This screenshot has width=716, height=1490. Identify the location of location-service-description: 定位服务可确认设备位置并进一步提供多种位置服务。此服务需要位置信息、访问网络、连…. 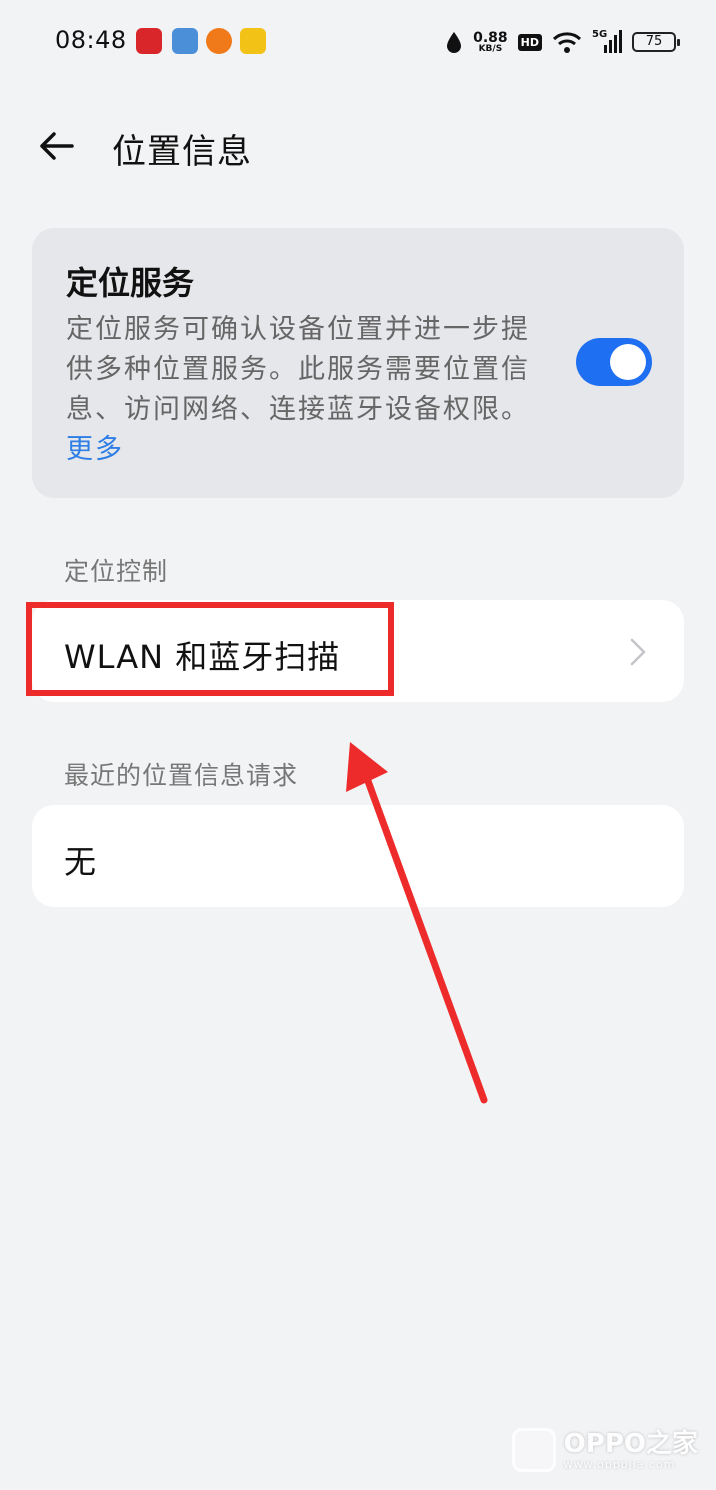
(298, 389).